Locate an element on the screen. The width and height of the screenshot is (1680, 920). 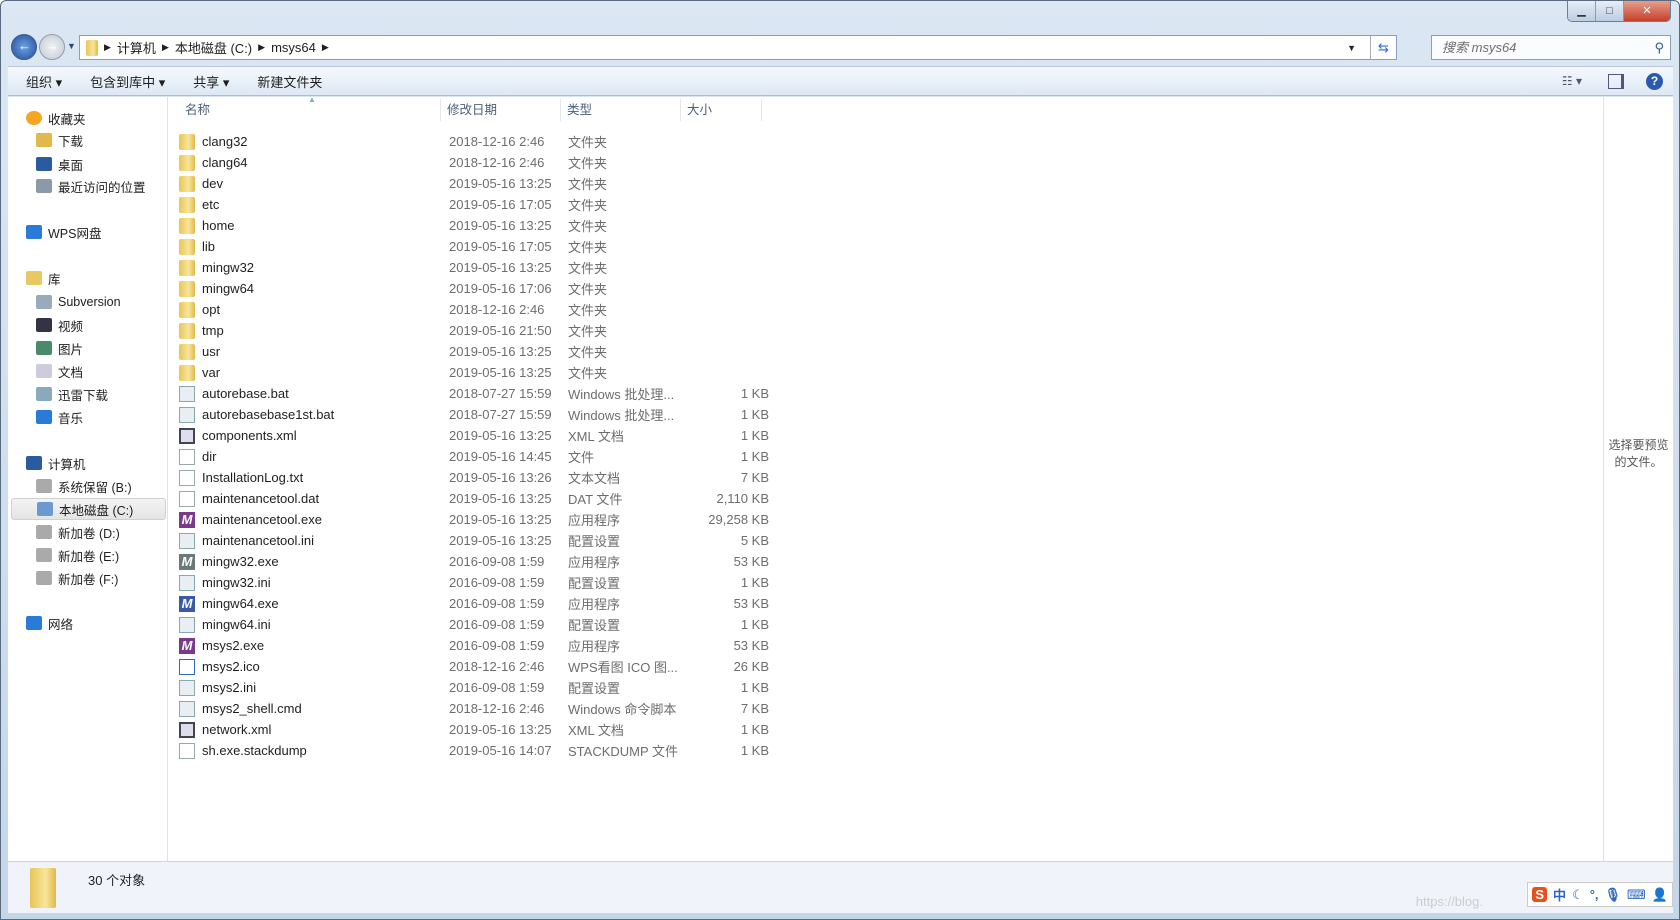
organize-button: 组织 ▾ is located at coordinates (44, 81).